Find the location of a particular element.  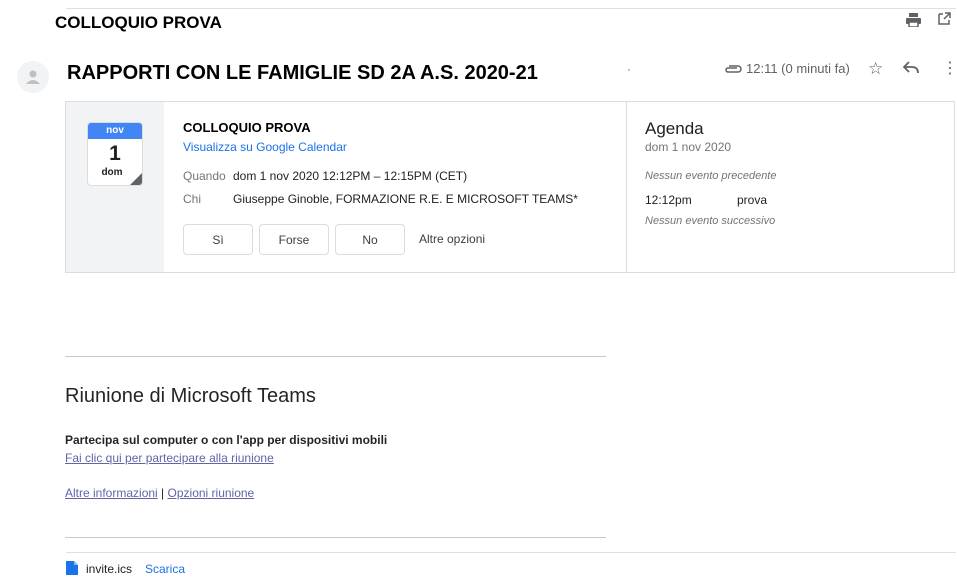

meeting-links-row: Altre informazioni | Opzioni riunione is located at coordinates (159, 493).